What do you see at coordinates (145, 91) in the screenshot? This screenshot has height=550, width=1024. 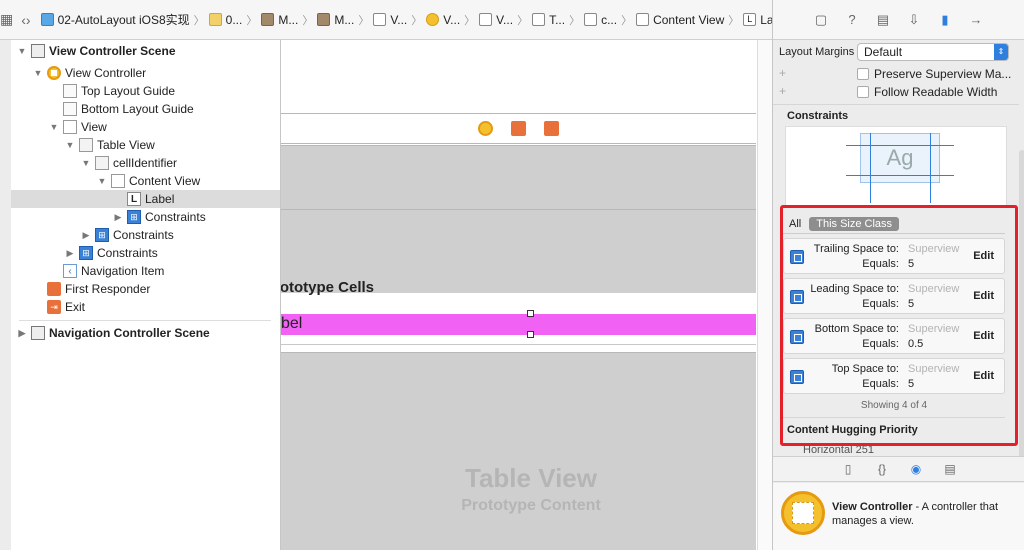 I see `outline-item: Top Layout Guide` at bounding box center [145, 91].